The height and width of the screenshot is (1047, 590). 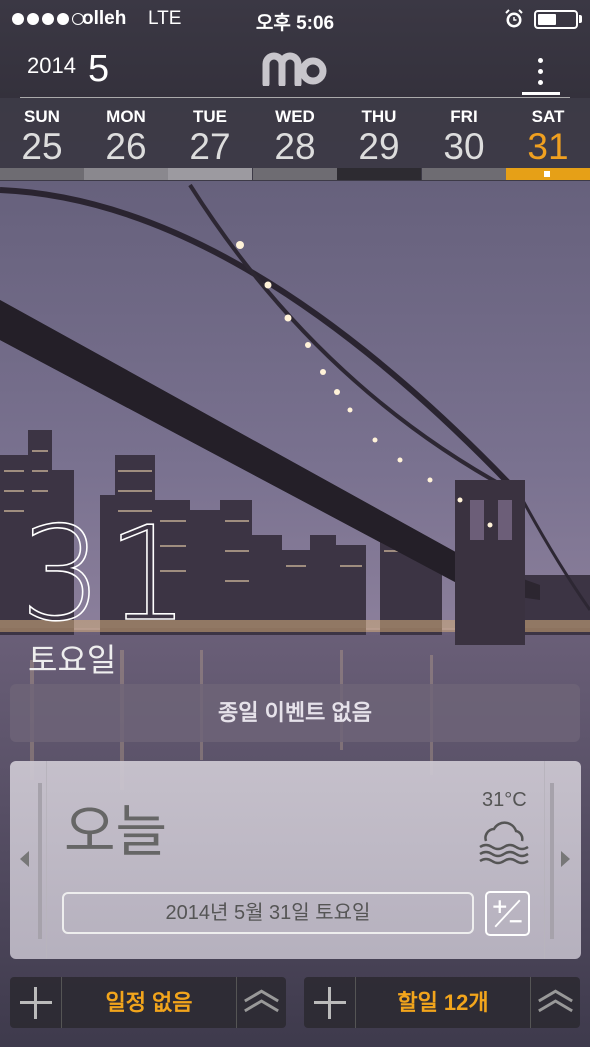 What do you see at coordinates (556, 19) in the screenshot?
I see `battery-icon` at bounding box center [556, 19].